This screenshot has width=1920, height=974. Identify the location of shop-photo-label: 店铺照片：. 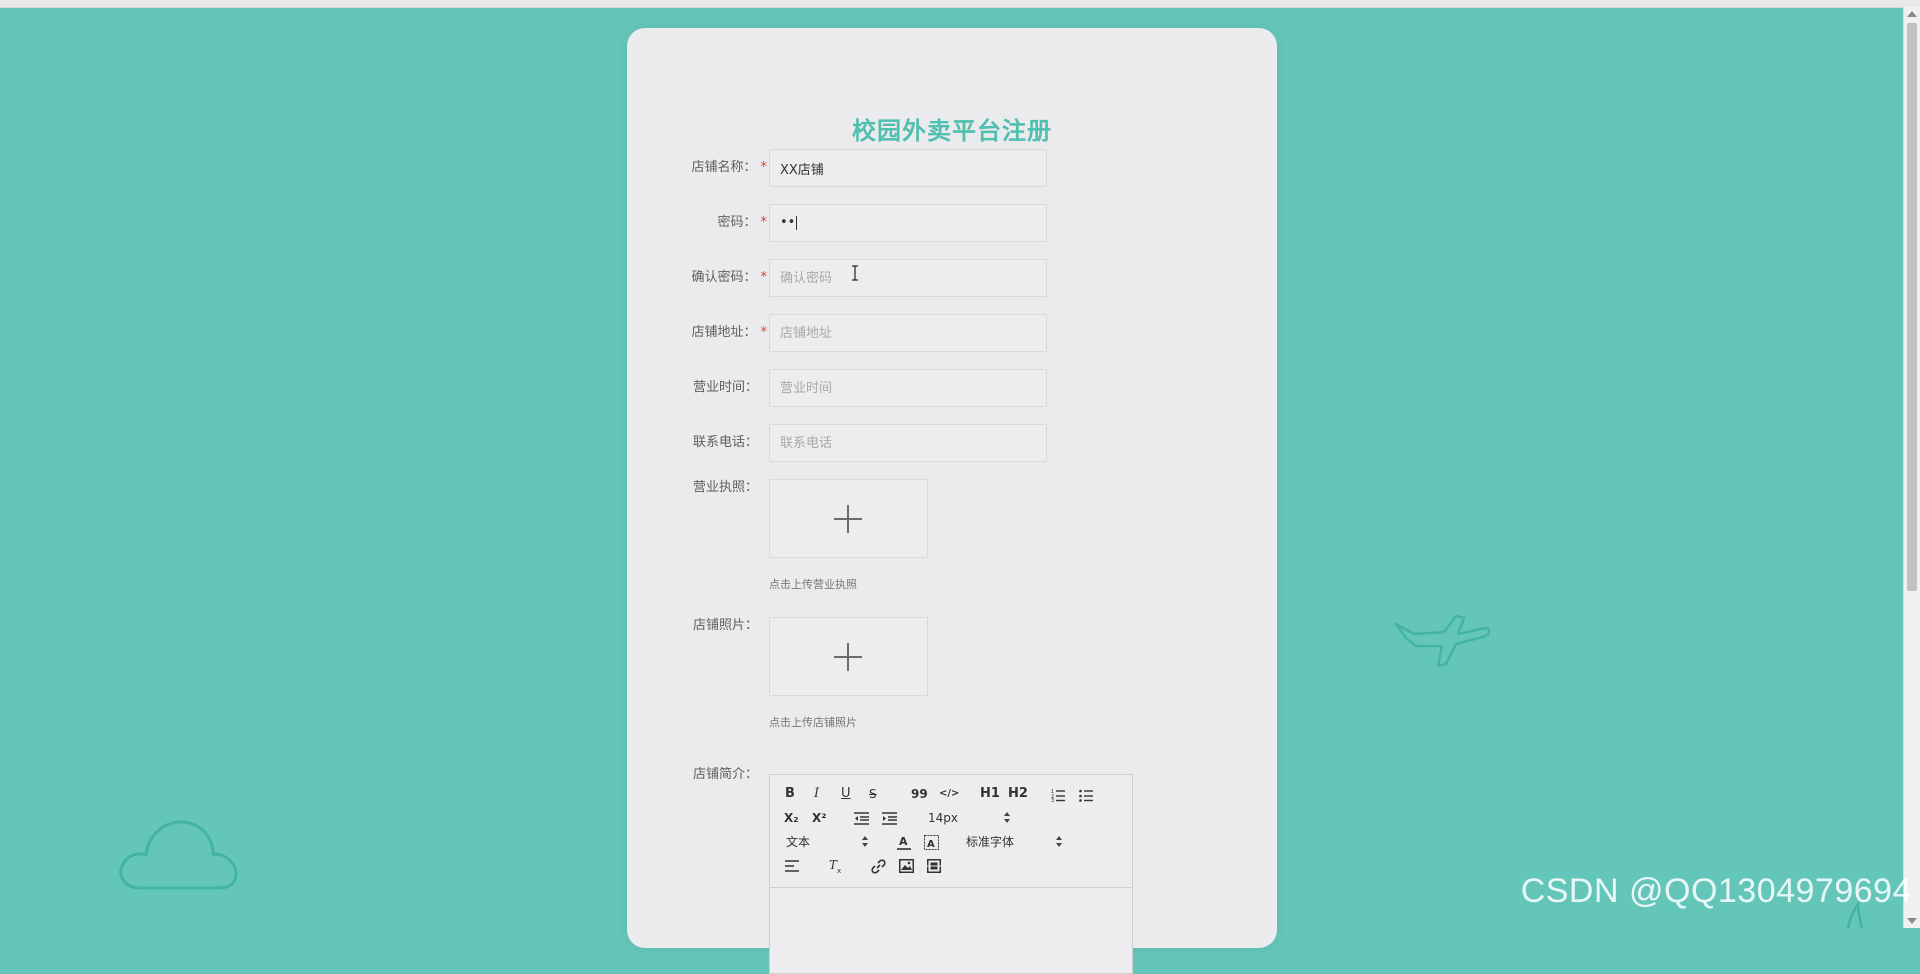
(725, 625).